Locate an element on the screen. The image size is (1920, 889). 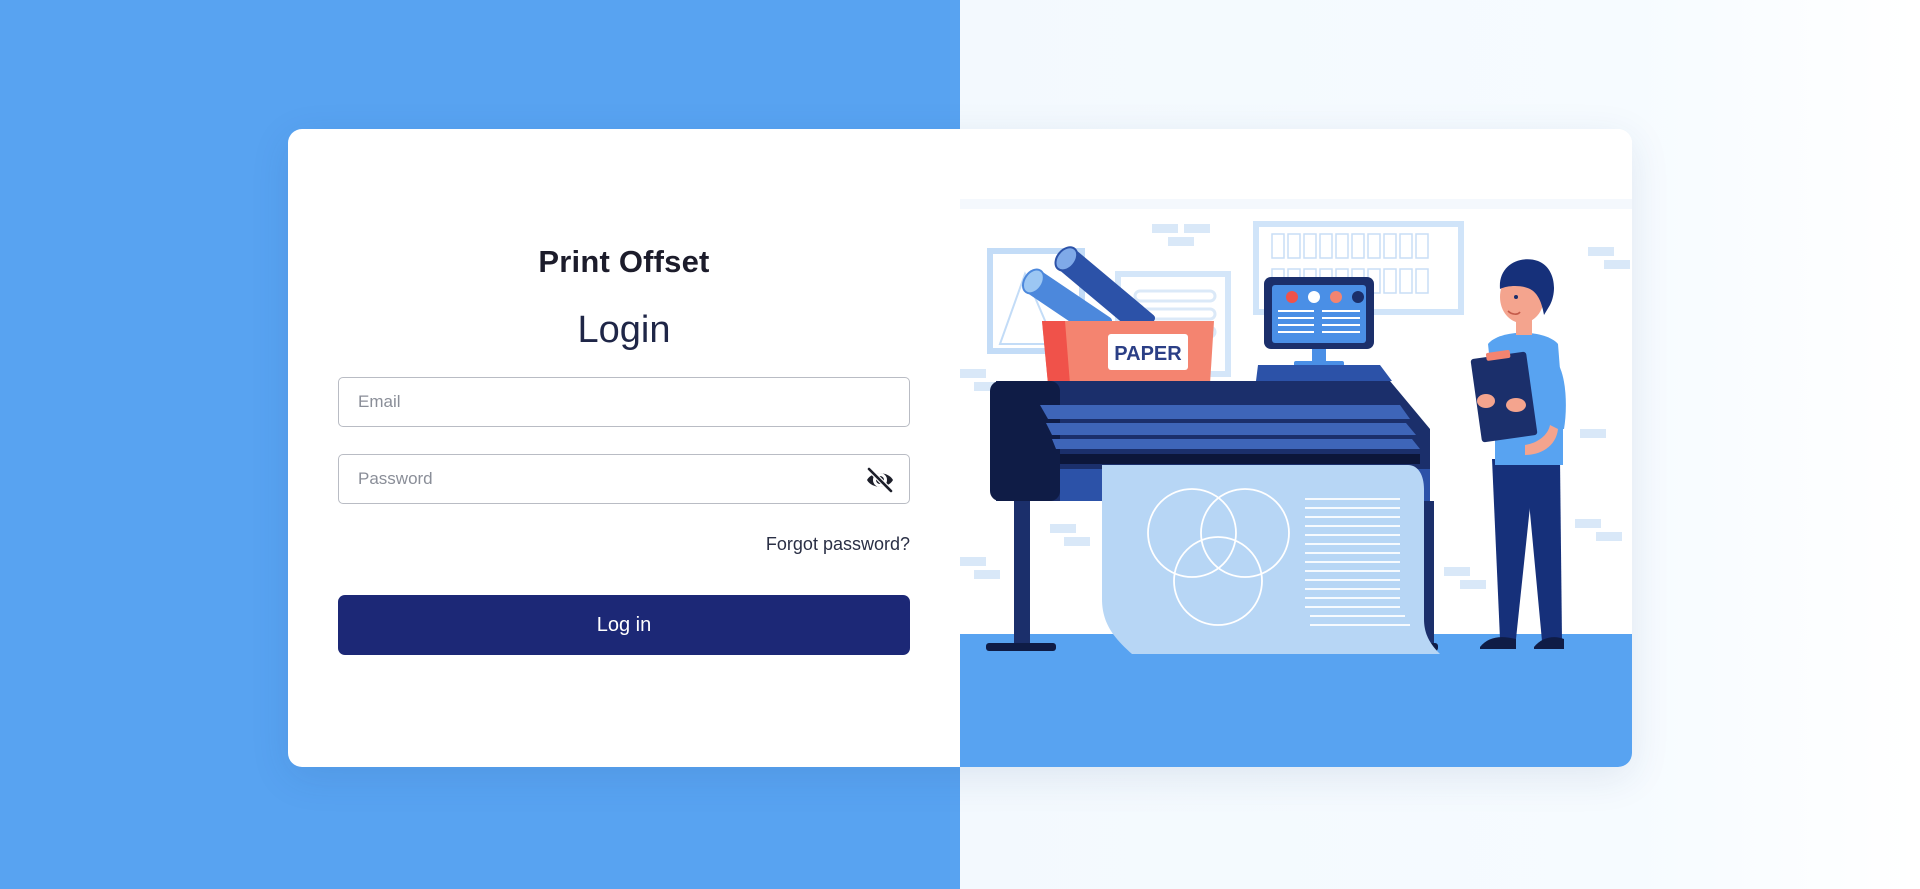
email-input is located at coordinates (624, 402).